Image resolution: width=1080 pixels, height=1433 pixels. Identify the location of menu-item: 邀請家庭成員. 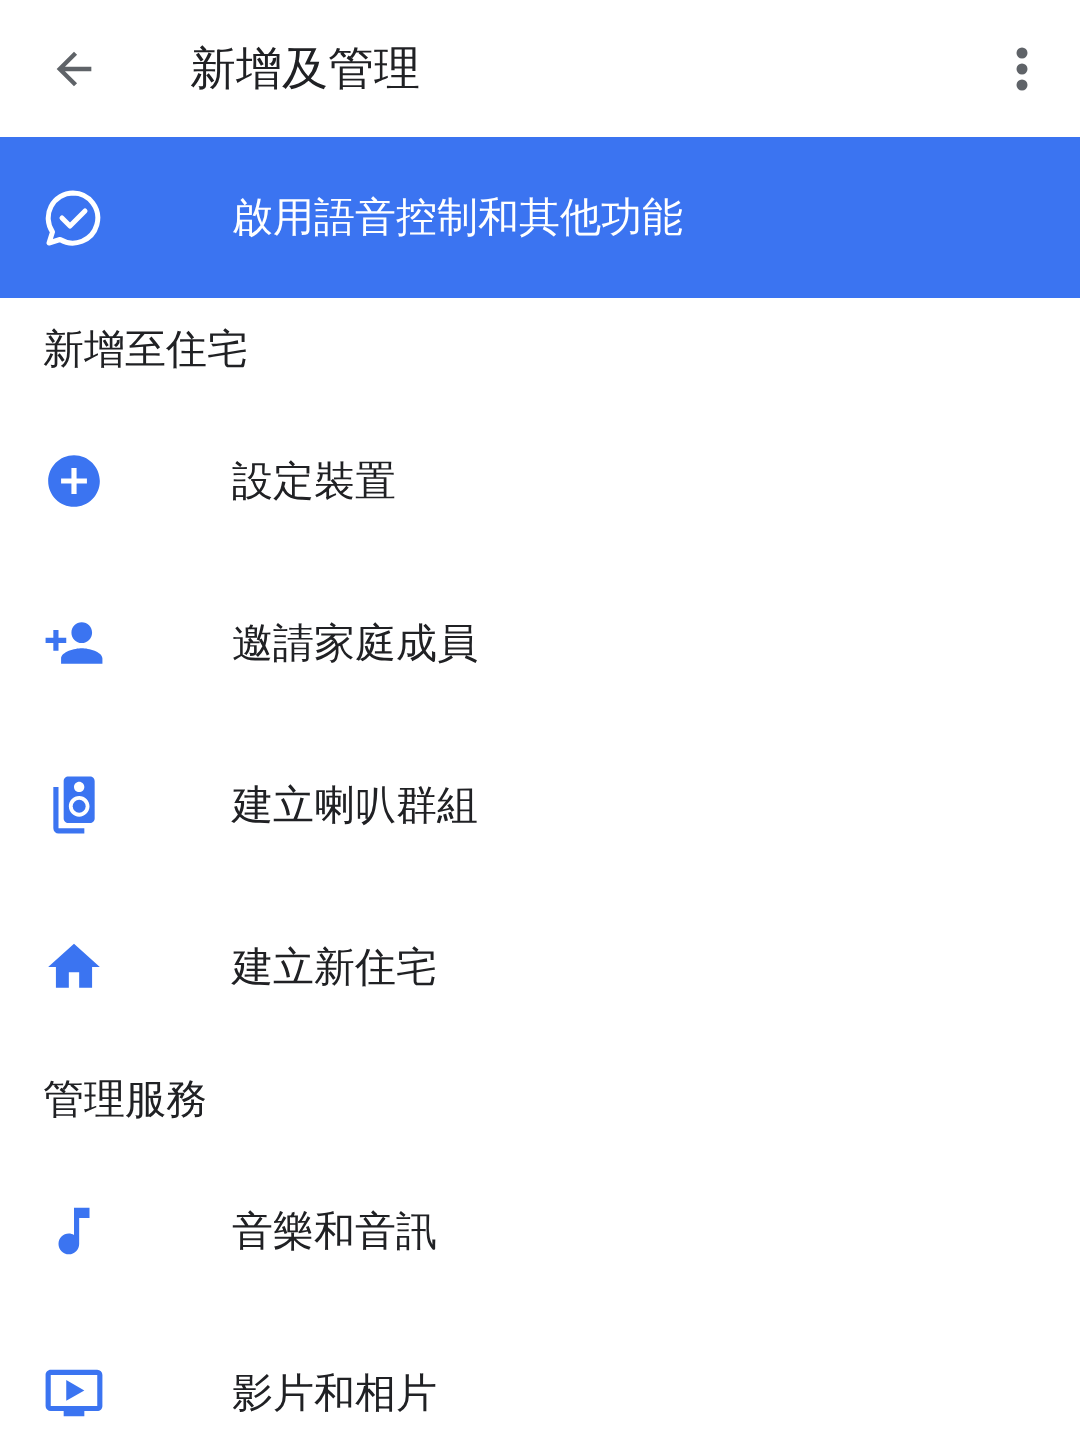
(540, 643).